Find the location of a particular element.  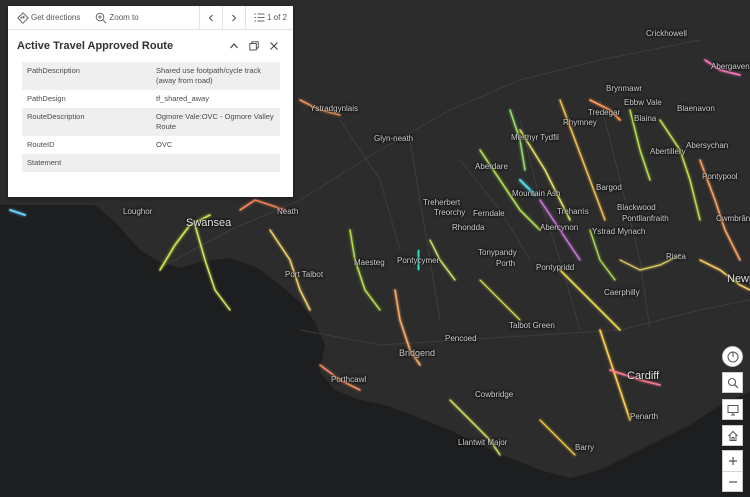

zoom-out-button is located at coordinates (732, 481).